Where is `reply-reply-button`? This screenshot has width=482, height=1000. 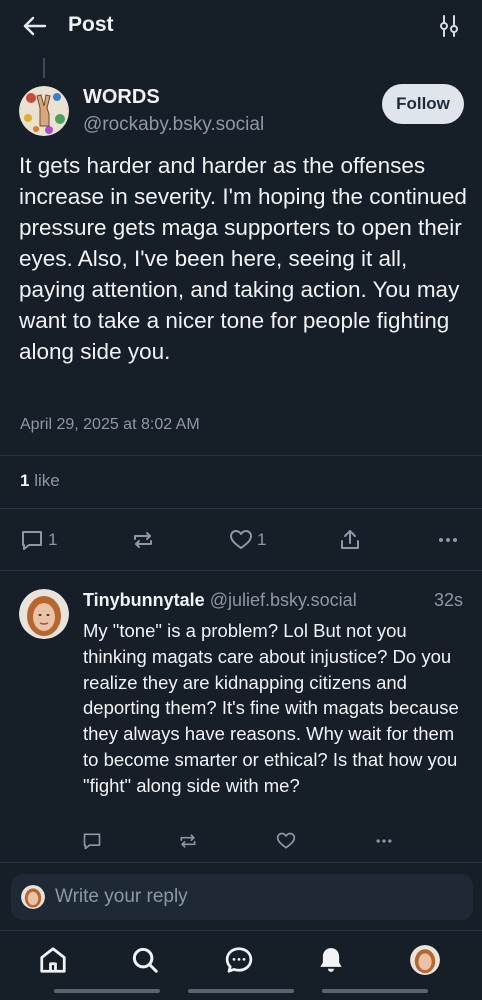
reply-reply-button is located at coordinates (92, 843).